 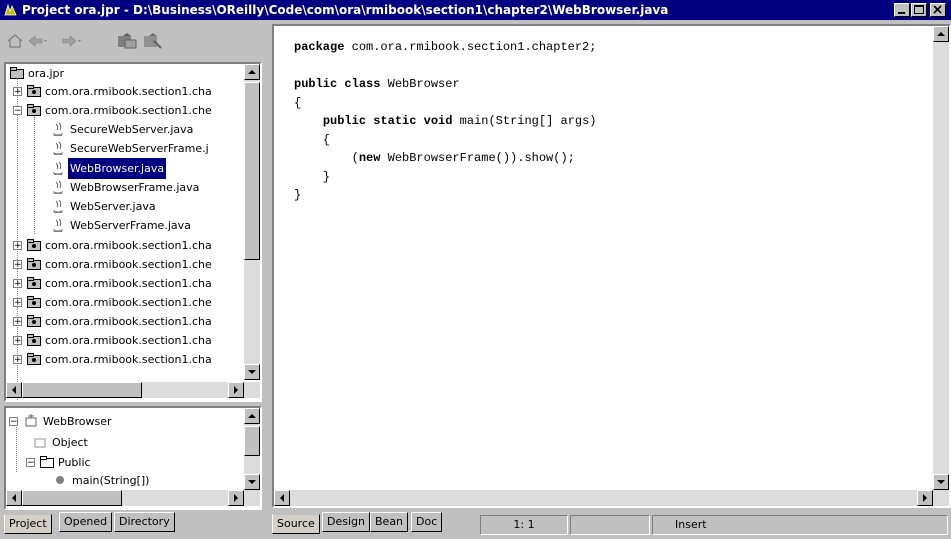 What do you see at coordinates (919, 10) in the screenshot?
I see `maximize-button` at bounding box center [919, 10].